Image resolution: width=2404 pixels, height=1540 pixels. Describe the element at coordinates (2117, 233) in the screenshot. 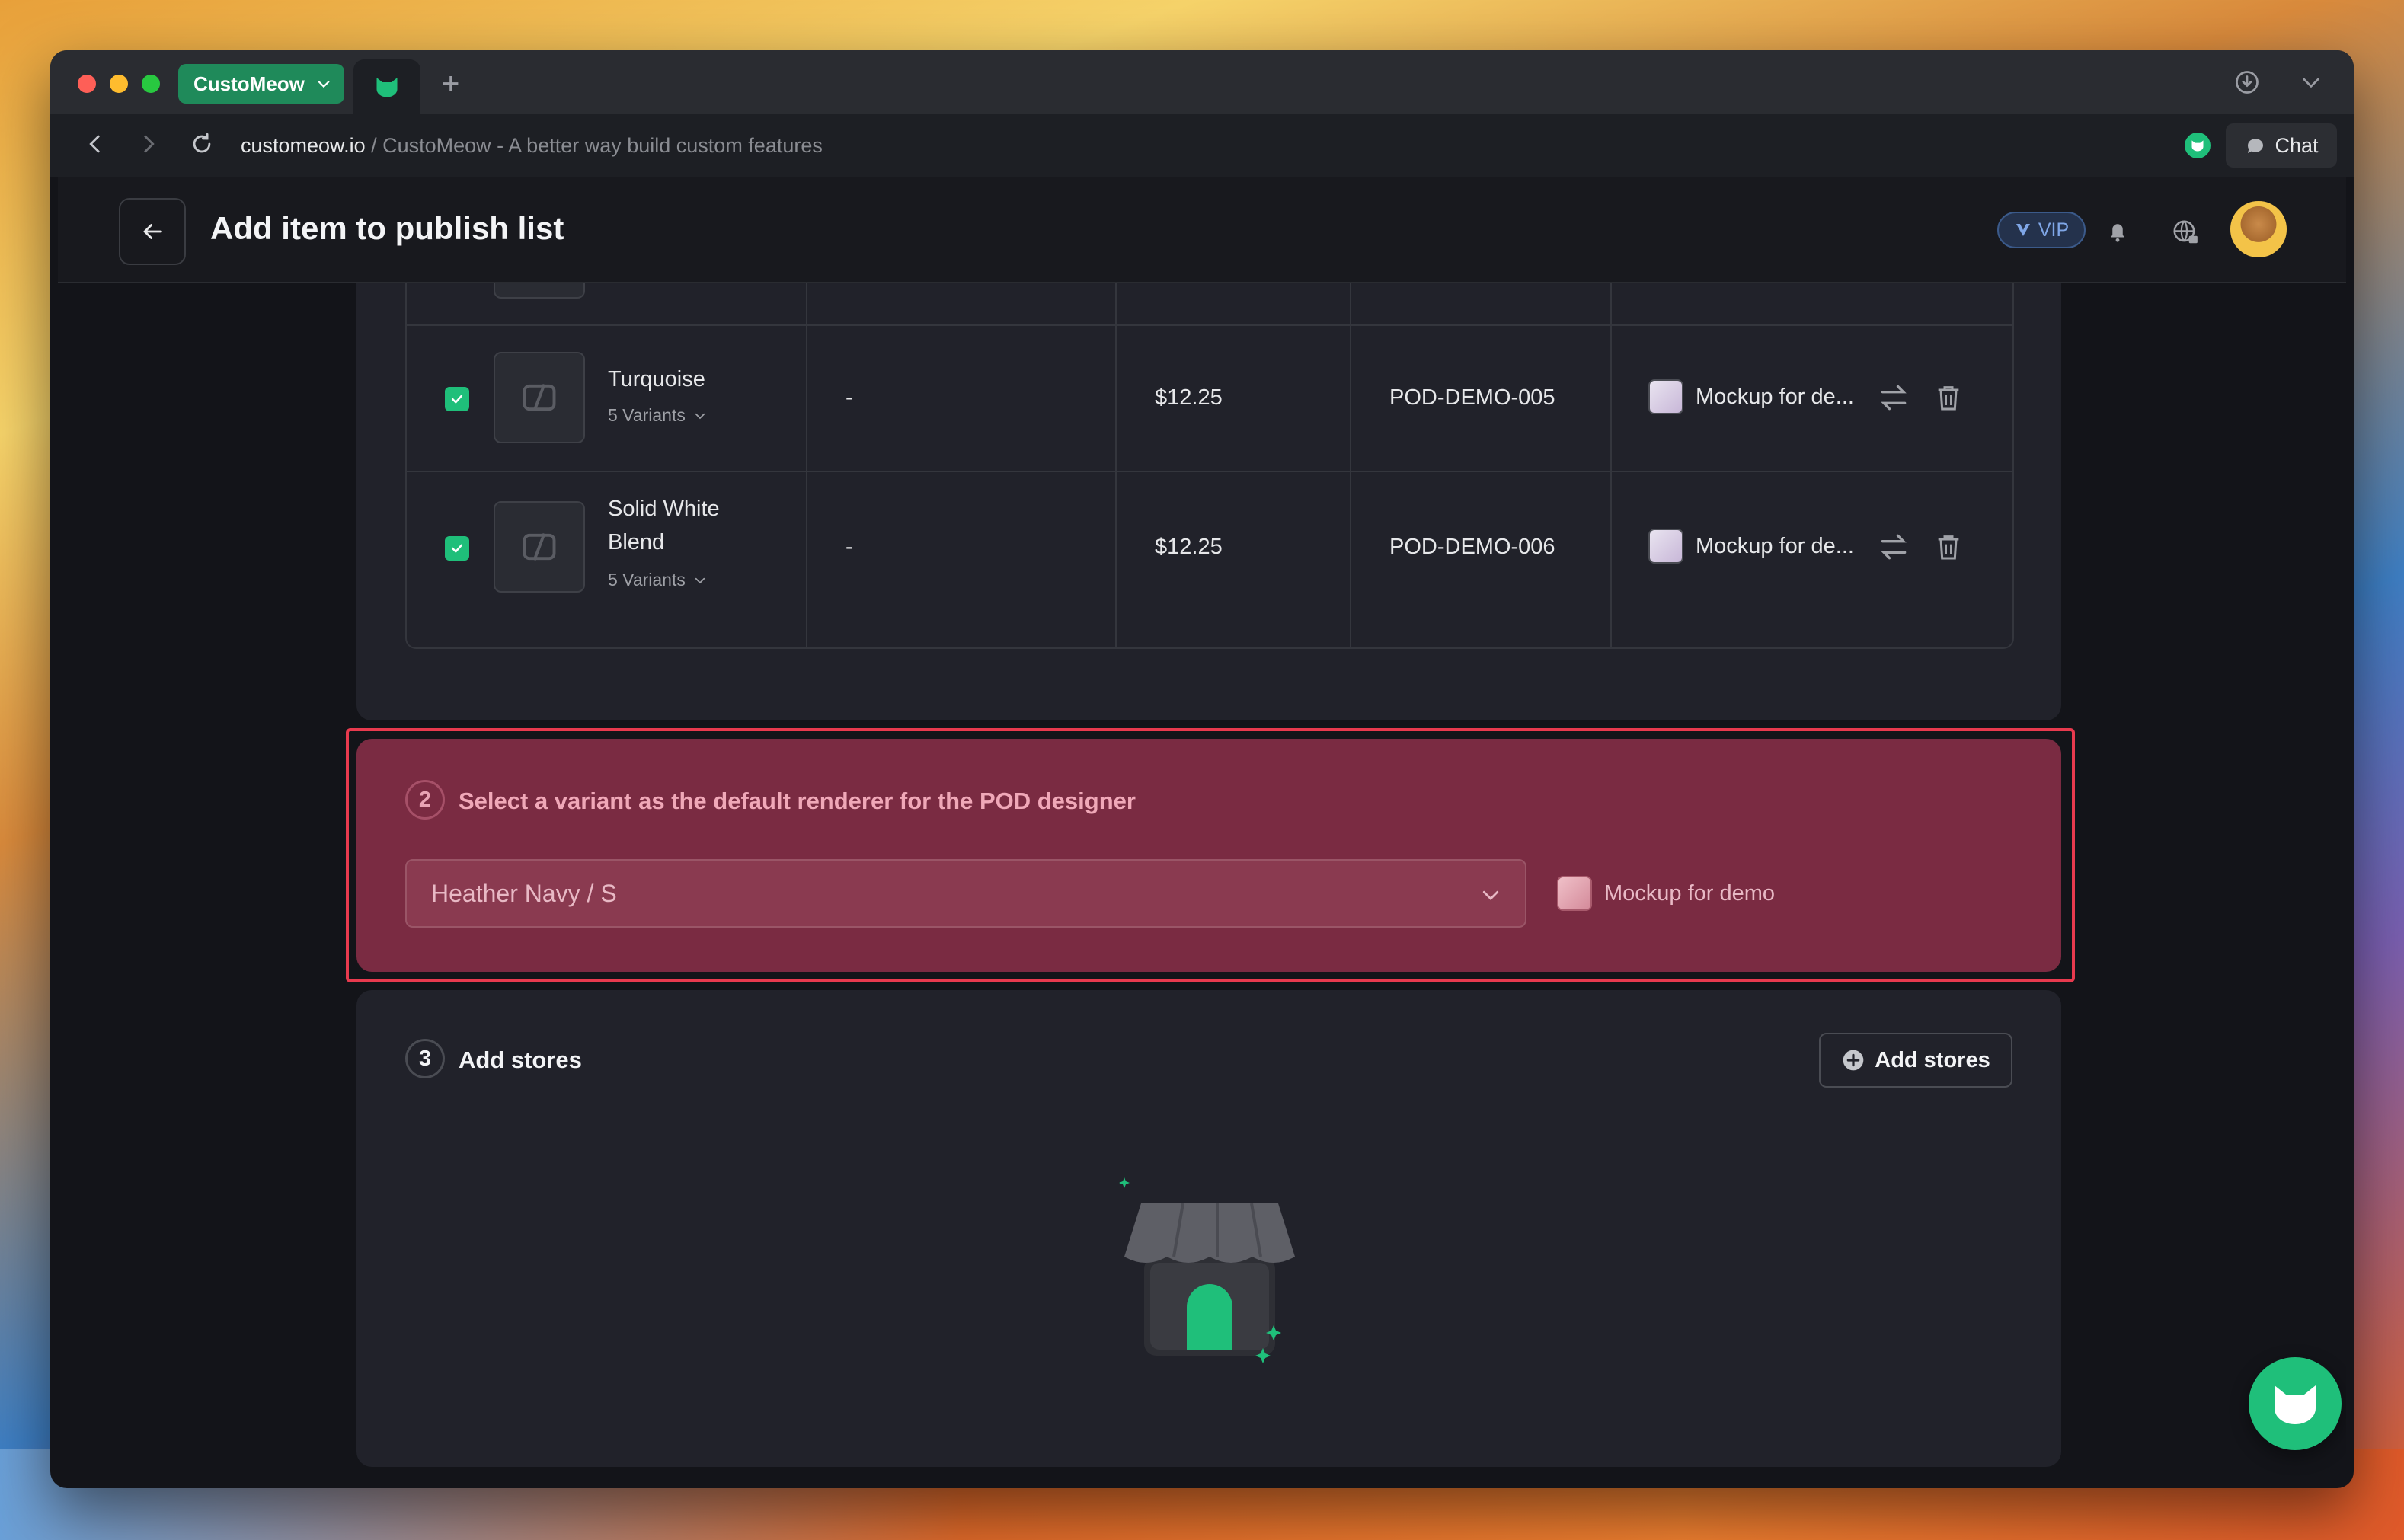

I see `bell-icon` at that location.